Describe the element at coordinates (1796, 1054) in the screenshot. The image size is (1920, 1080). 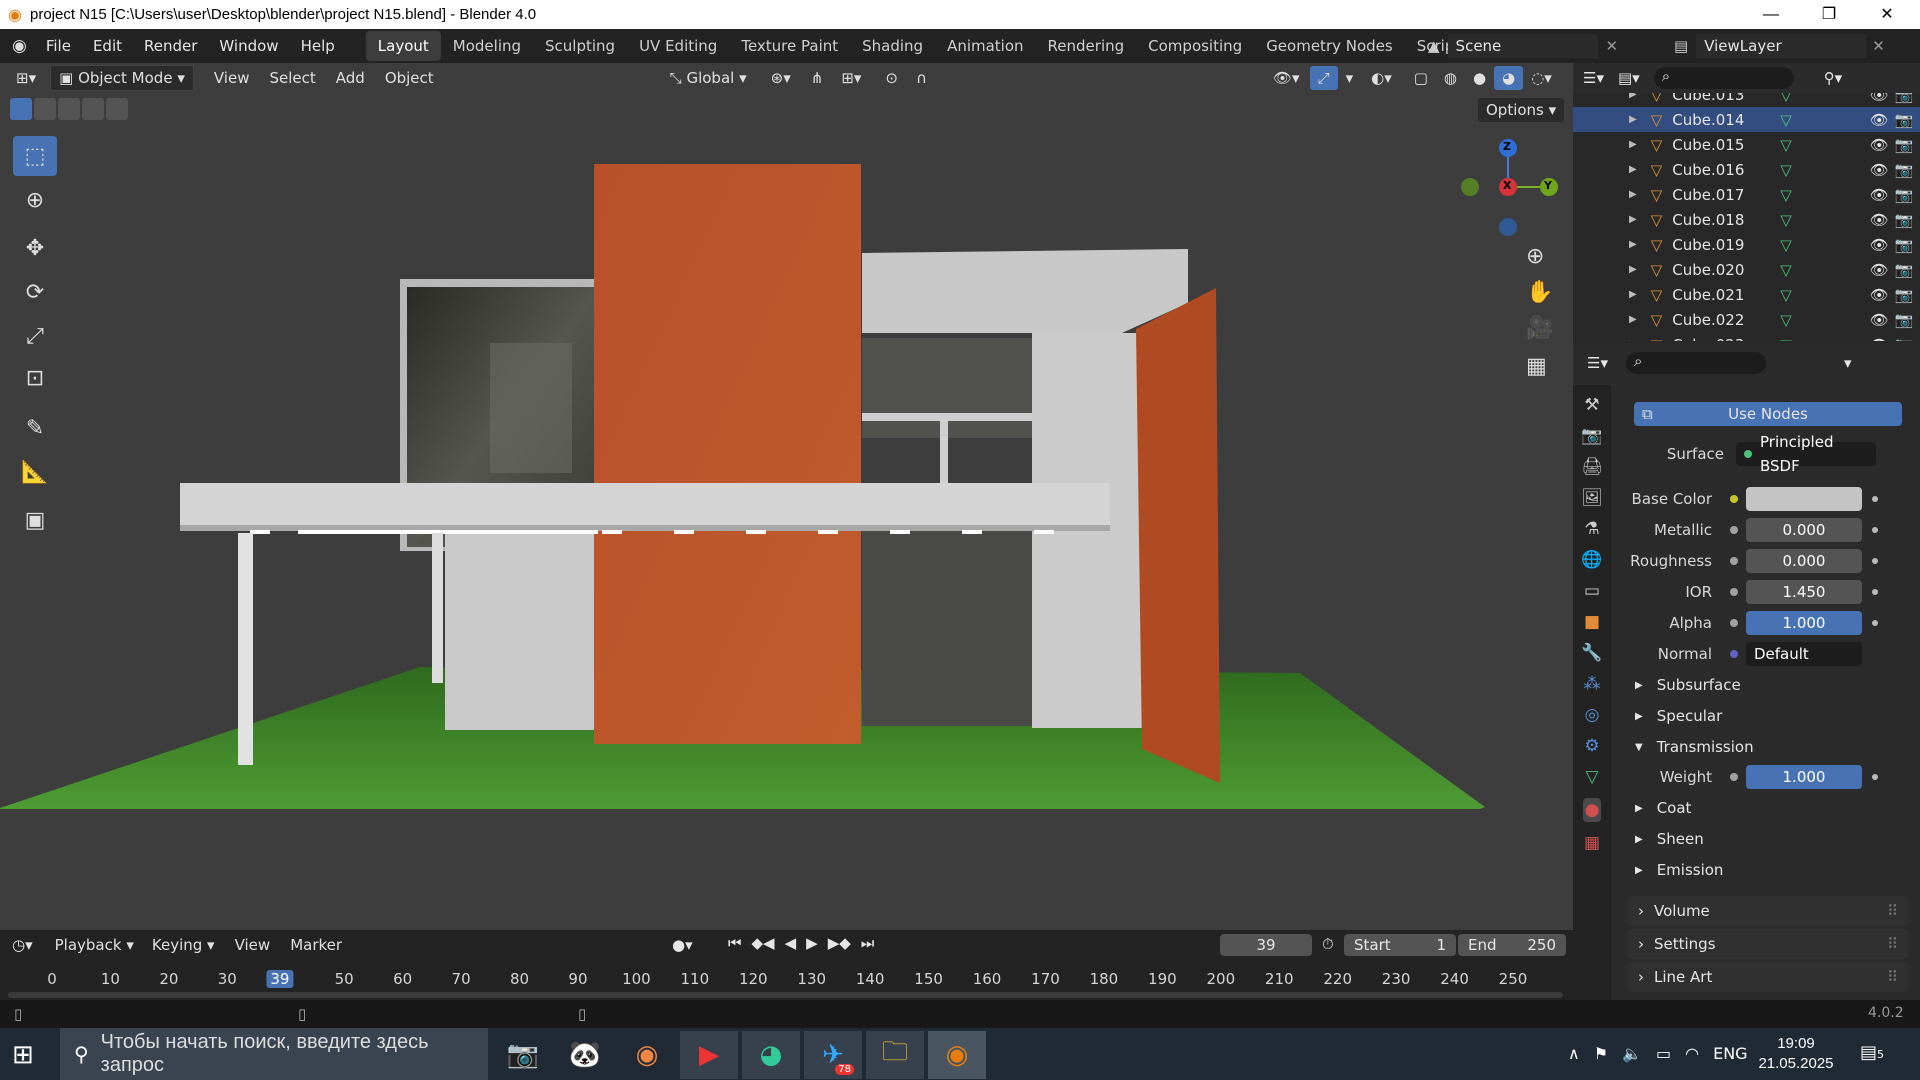
I see `taskbar-clock: 19:09 21.05.2025` at that location.